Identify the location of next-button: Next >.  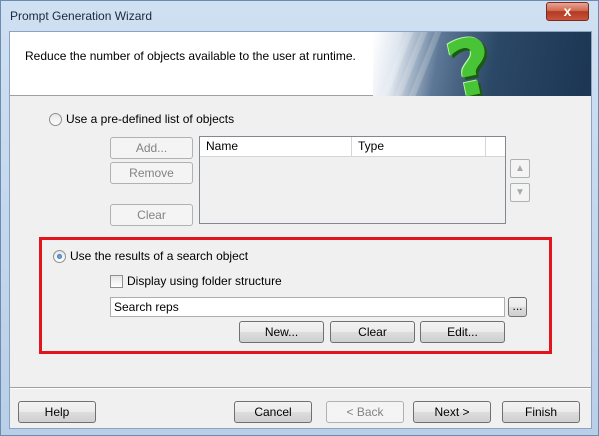
(452, 412).